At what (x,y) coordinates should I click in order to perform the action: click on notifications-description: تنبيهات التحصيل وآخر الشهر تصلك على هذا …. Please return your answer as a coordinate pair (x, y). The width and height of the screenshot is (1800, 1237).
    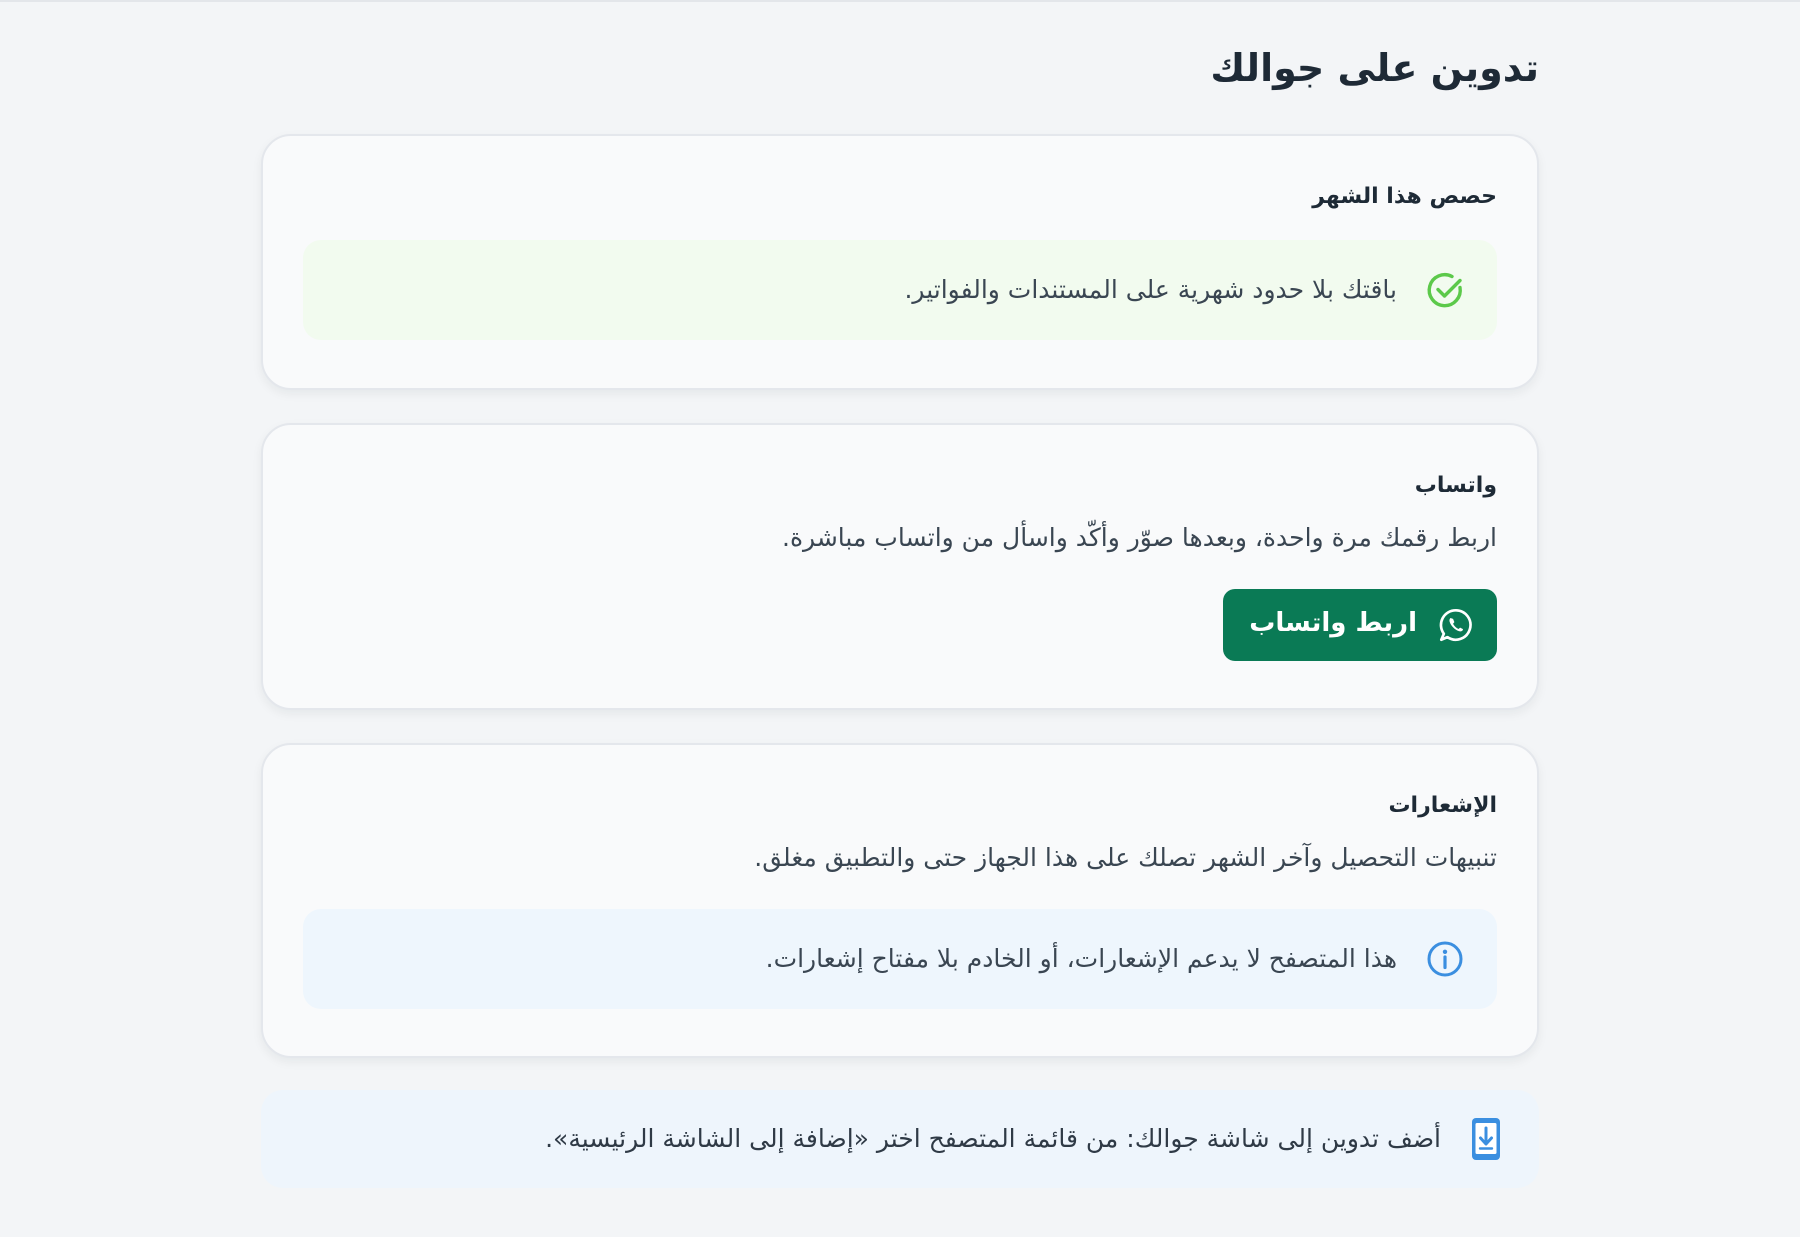
    Looking at the image, I should click on (1125, 857).